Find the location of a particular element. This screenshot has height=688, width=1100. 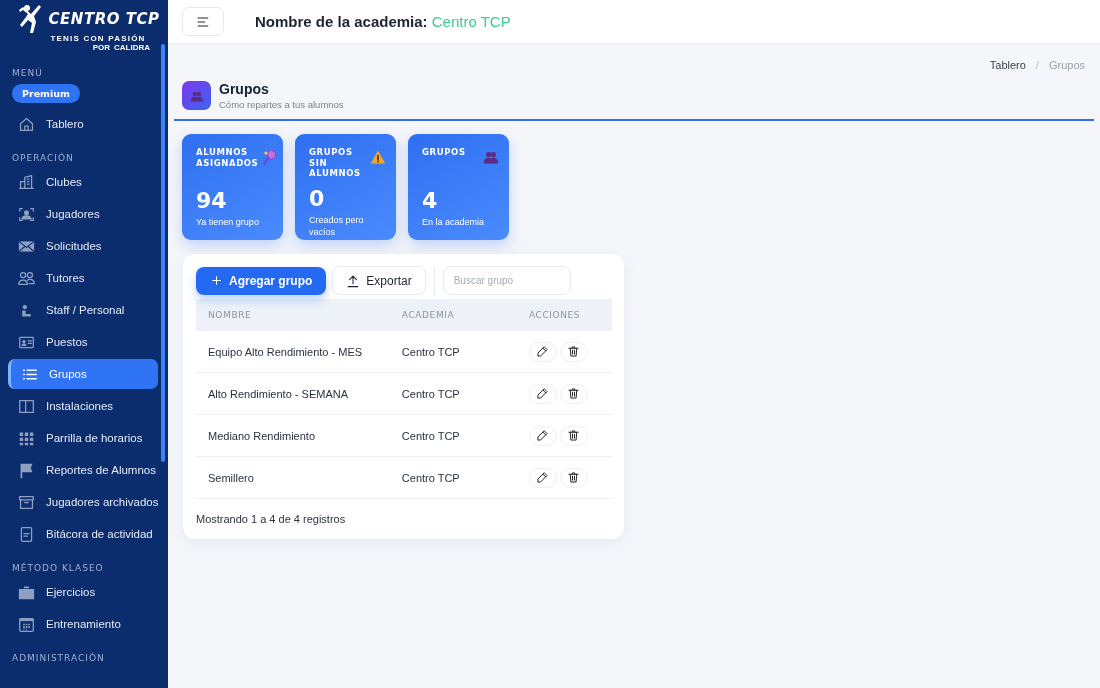

breadcrumb-item: Tablero is located at coordinates (1007, 65).